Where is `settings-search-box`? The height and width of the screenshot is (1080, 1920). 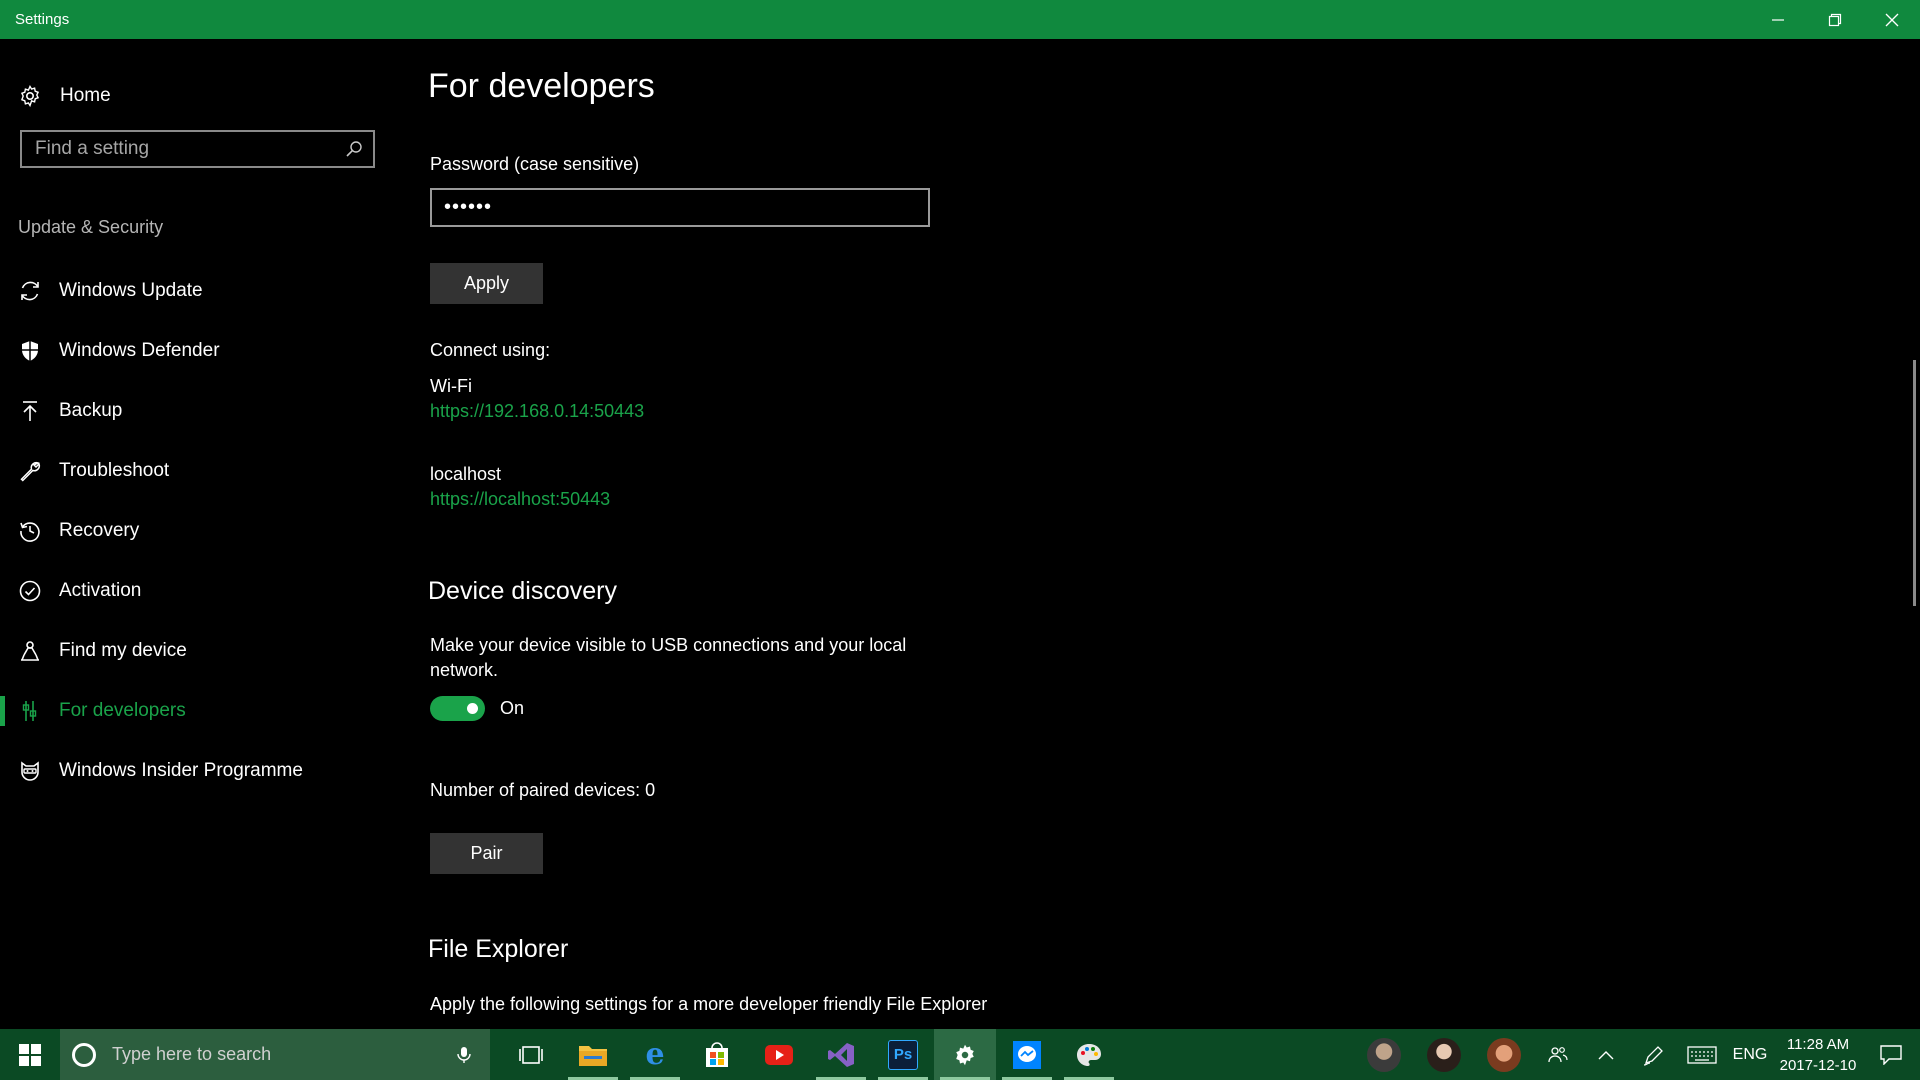 settings-search-box is located at coordinates (197, 149).